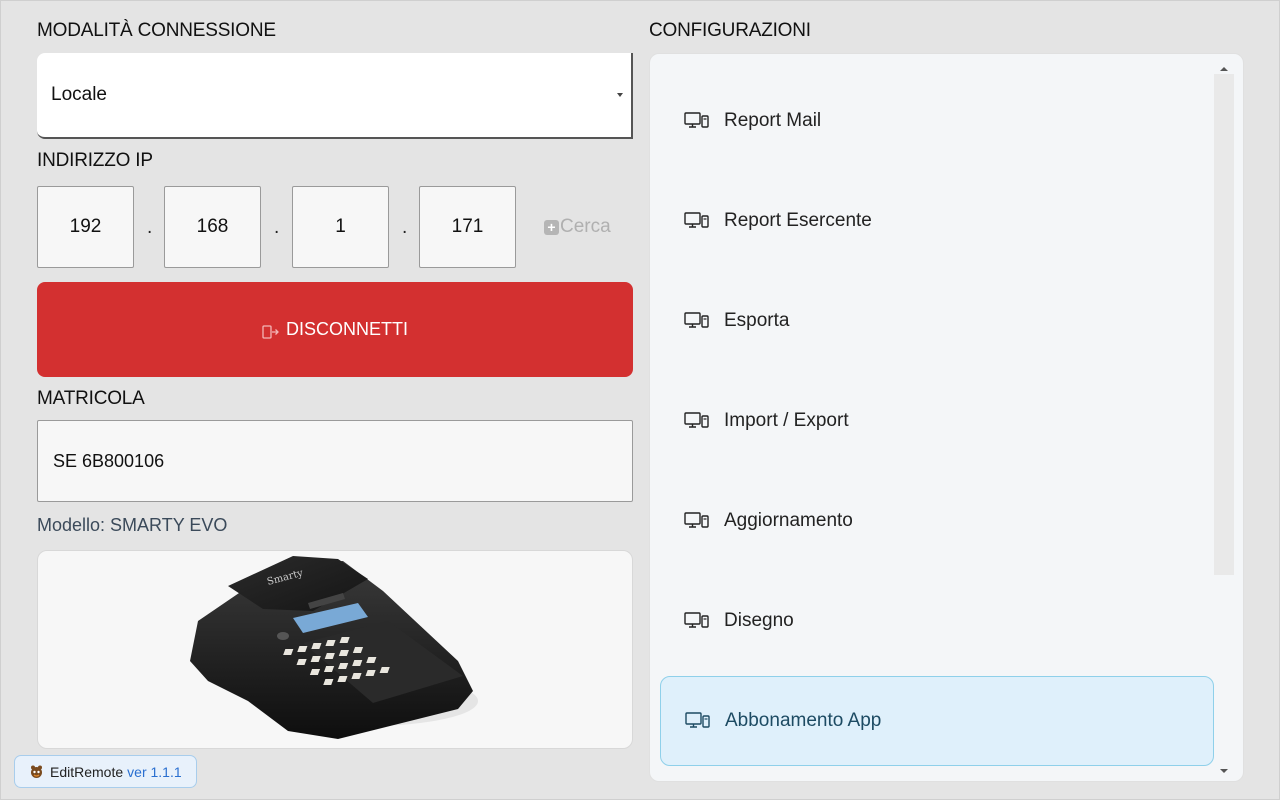  I want to click on app-name: EditRemote, so click(87, 771).